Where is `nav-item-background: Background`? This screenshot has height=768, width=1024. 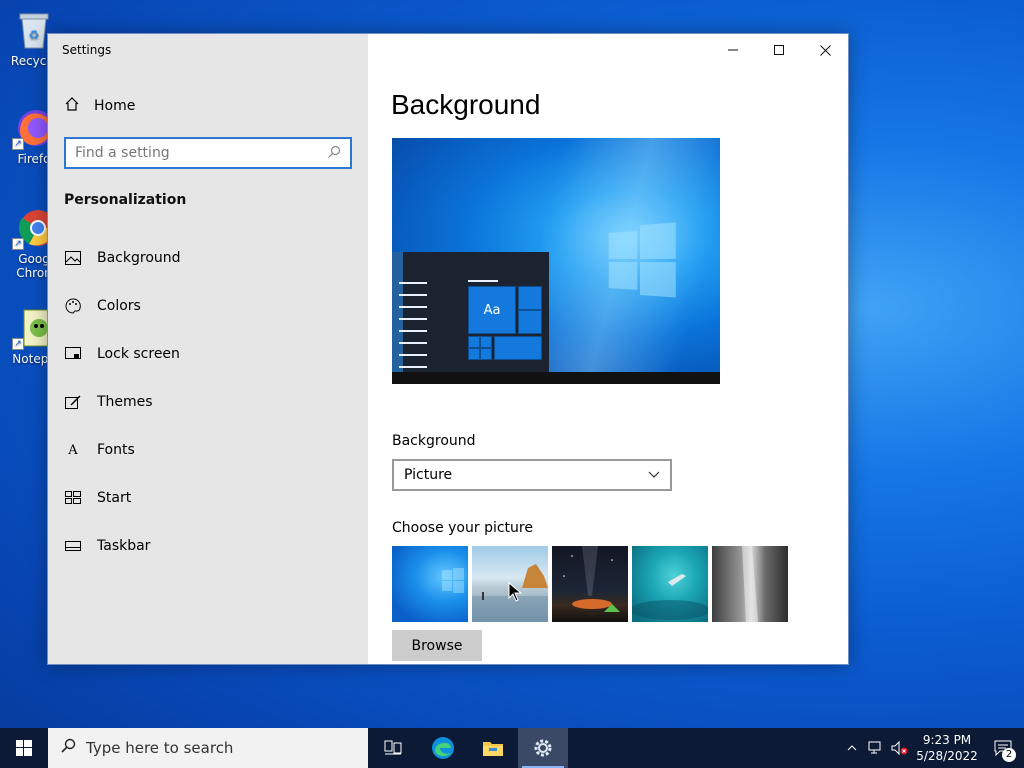 nav-item-background: Background is located at coordinates (208, 258).